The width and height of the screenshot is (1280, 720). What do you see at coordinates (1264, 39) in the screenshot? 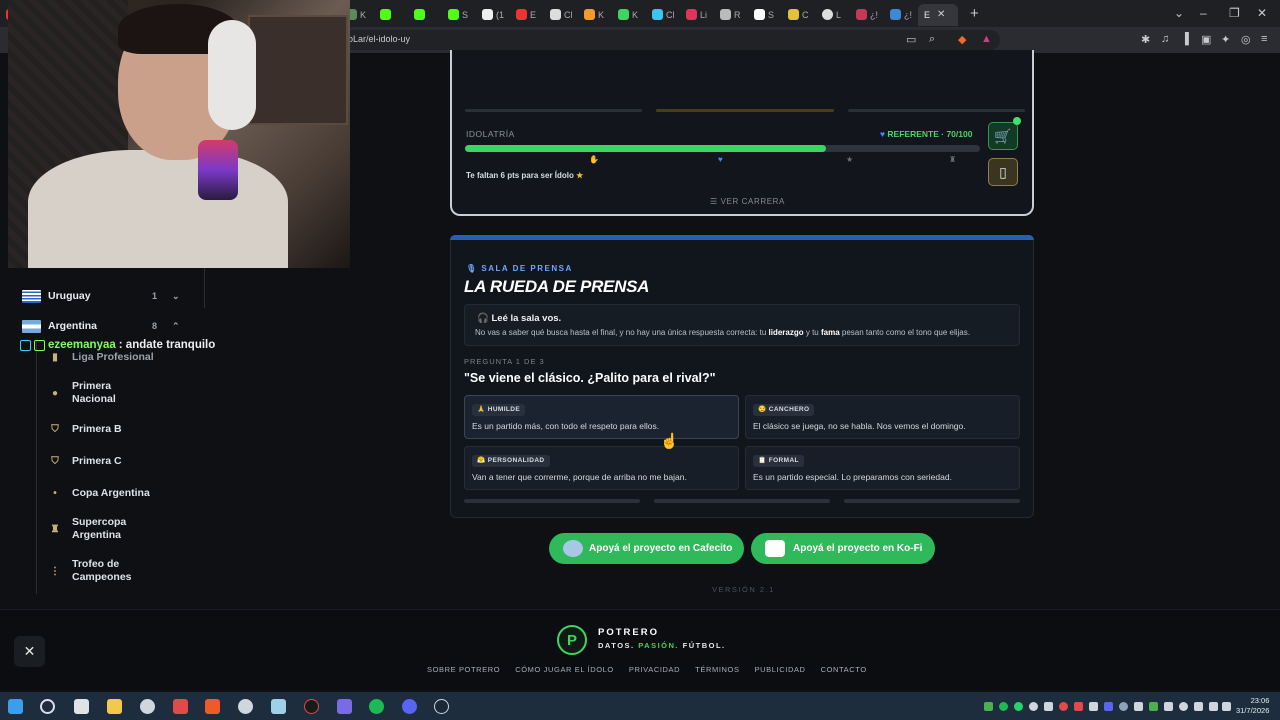
I see `menu-icon: ≡` at bounding box center [1264, 39].